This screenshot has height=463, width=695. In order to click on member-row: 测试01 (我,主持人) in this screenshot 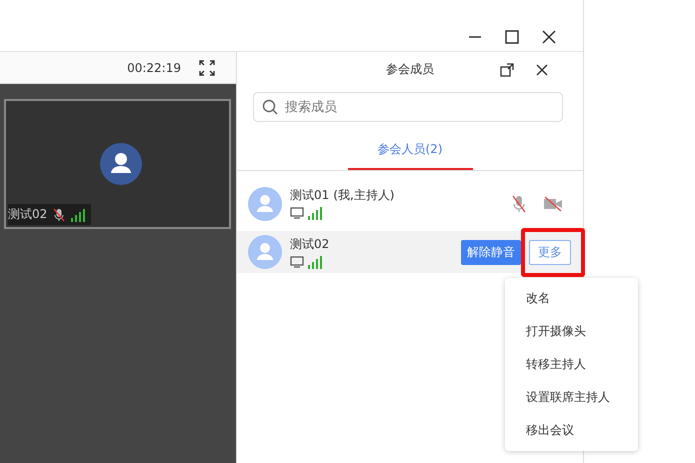, I will do `click(410, 203)`.